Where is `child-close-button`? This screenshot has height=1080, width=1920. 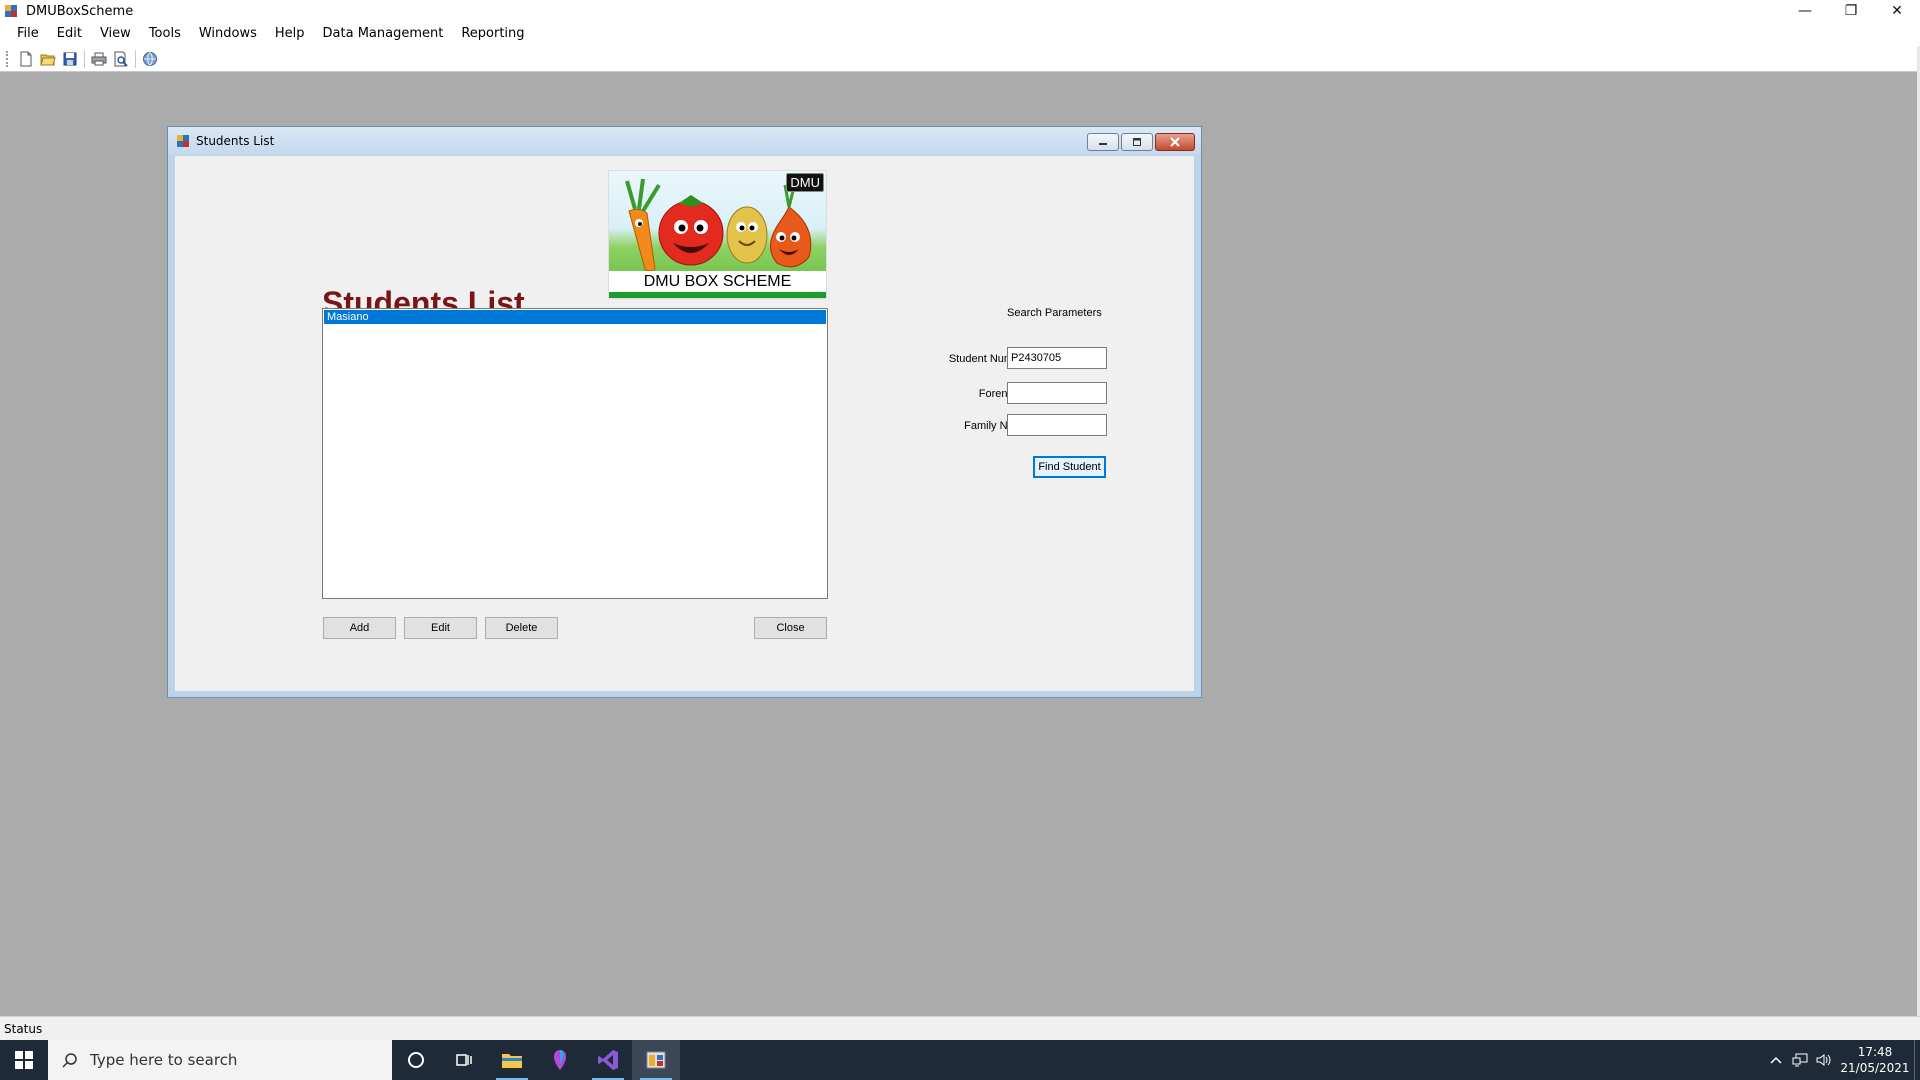
child-close-button is located at coordinates (1175, 142).